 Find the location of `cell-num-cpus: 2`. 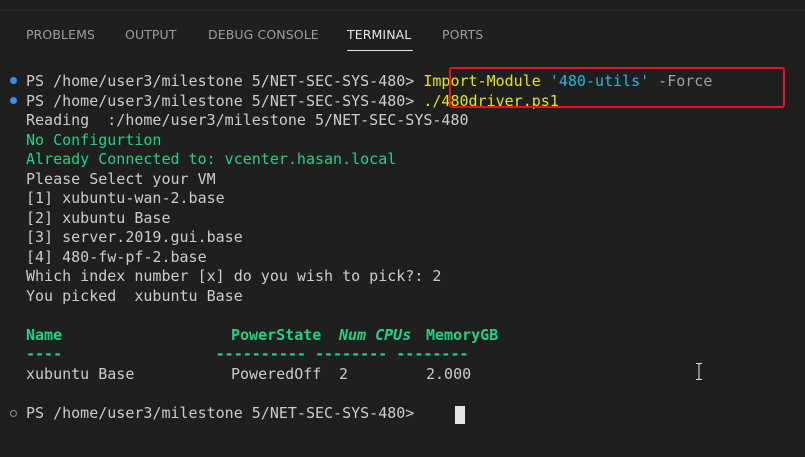

cell-num-cpus: 2 is located at coordinates (344, 374).